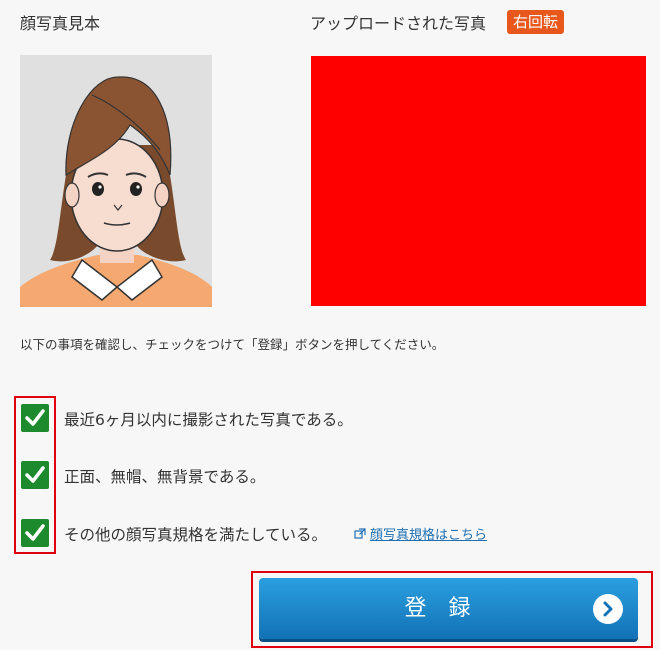  I want to click on checklist-label-spec: その他の顔写真規格を満たしている。, so click(196, 535).